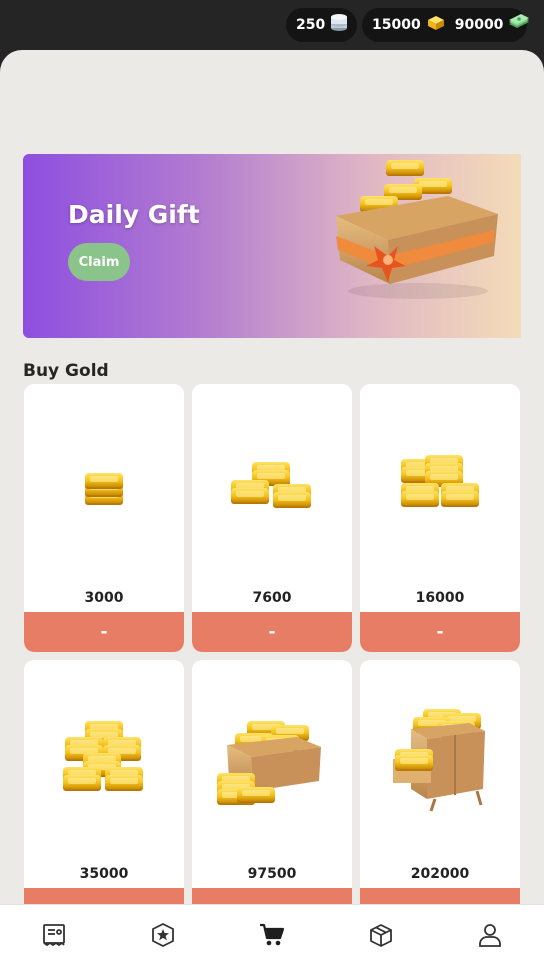  I want to click on nav-item-rewards, so click(163, 937).